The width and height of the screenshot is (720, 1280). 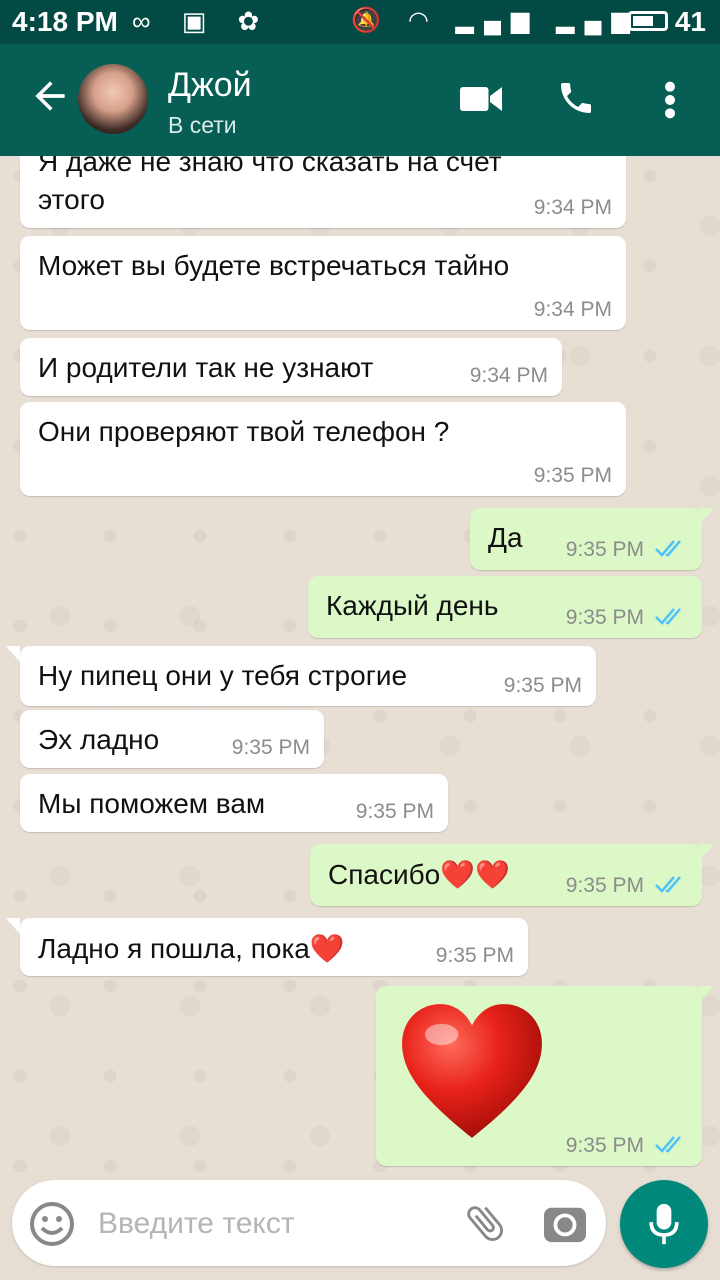 I want to click on message-text: Спасибо❤️❤️, so click(x=419, y=874).